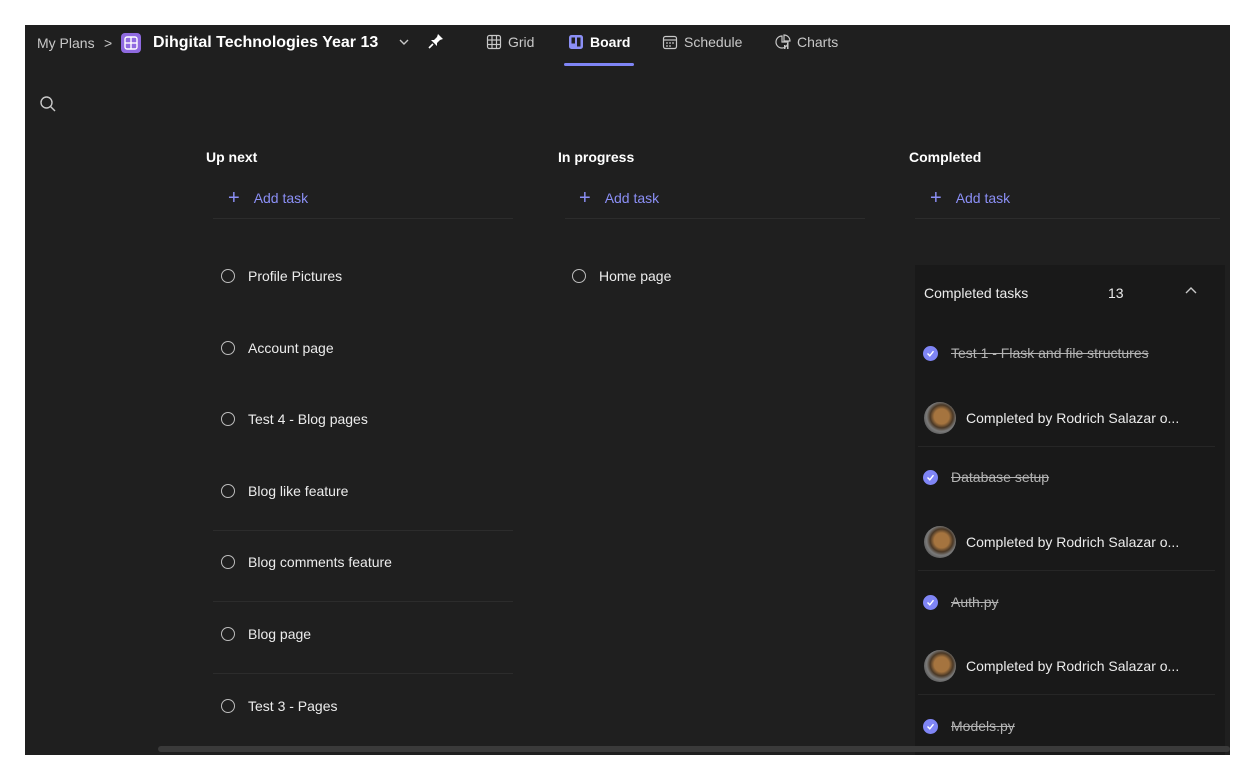 Image resolution: width=1245 pixels, height=769 pixels. Describe the element at coordinates (596, 157) in the screenshot. I see `column-title-in-progress: In progress` at that location.